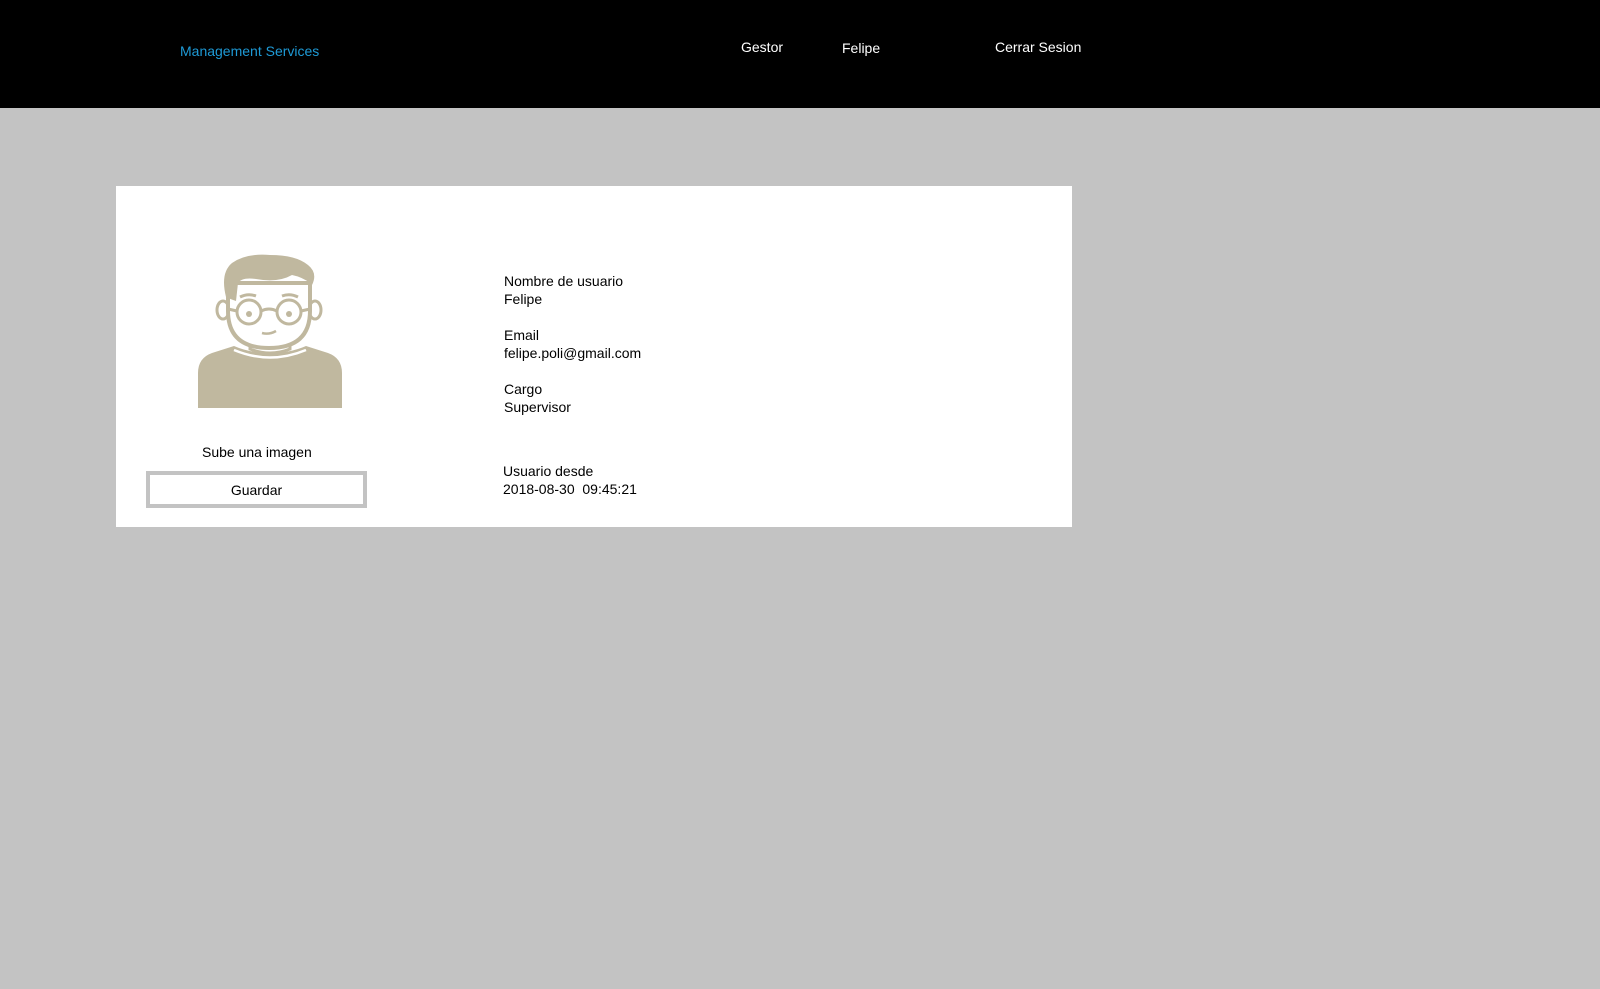  Describe the element at coordinates (537, 398) in the screenshot. I see `cargo-field: Cargo Supervisor` at that location.